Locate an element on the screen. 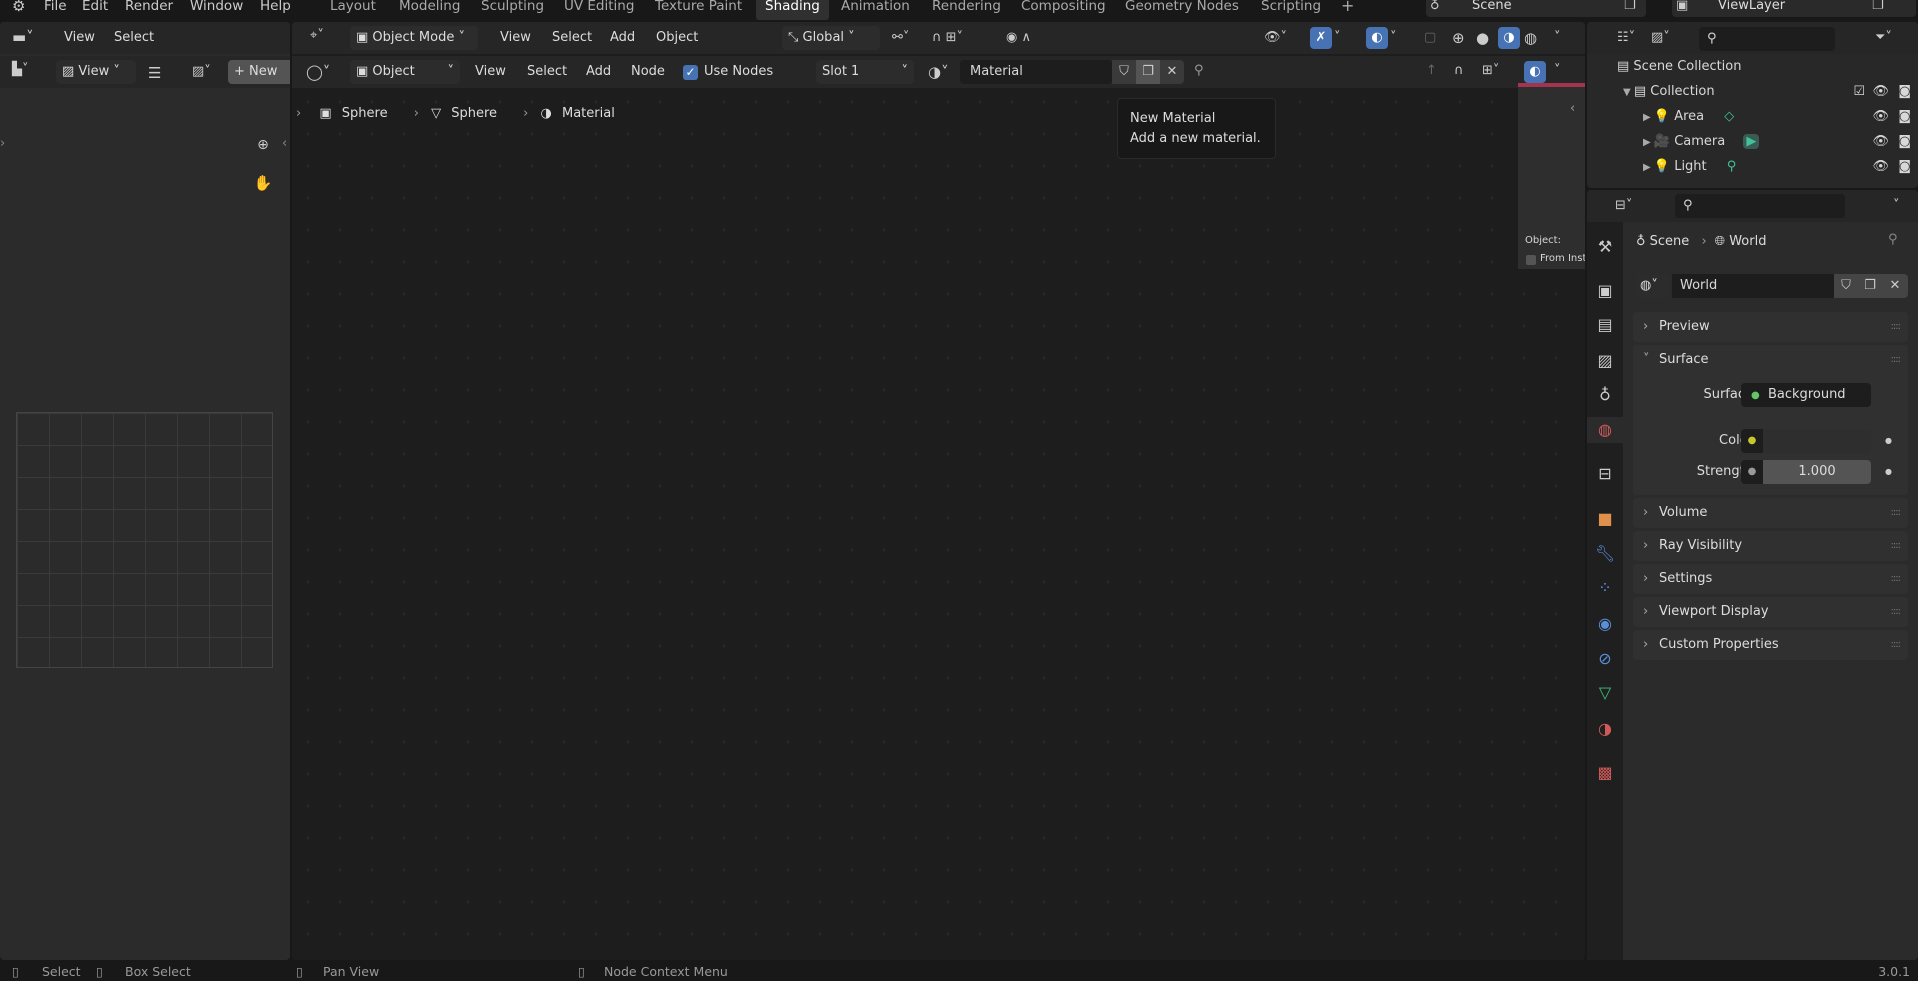  overlay-toggle-icon: ◐ is located at coordinates (1535, 72).